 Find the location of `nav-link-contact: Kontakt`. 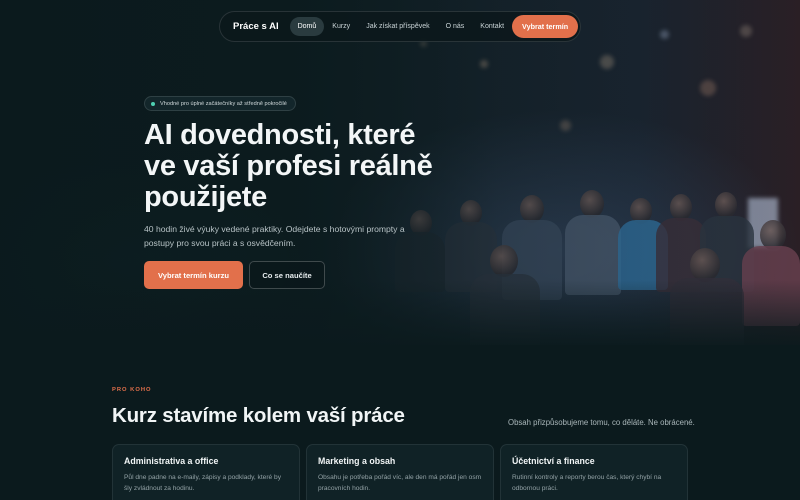

nav-link-contact: Kontakt is located at coordinates (492, 26).